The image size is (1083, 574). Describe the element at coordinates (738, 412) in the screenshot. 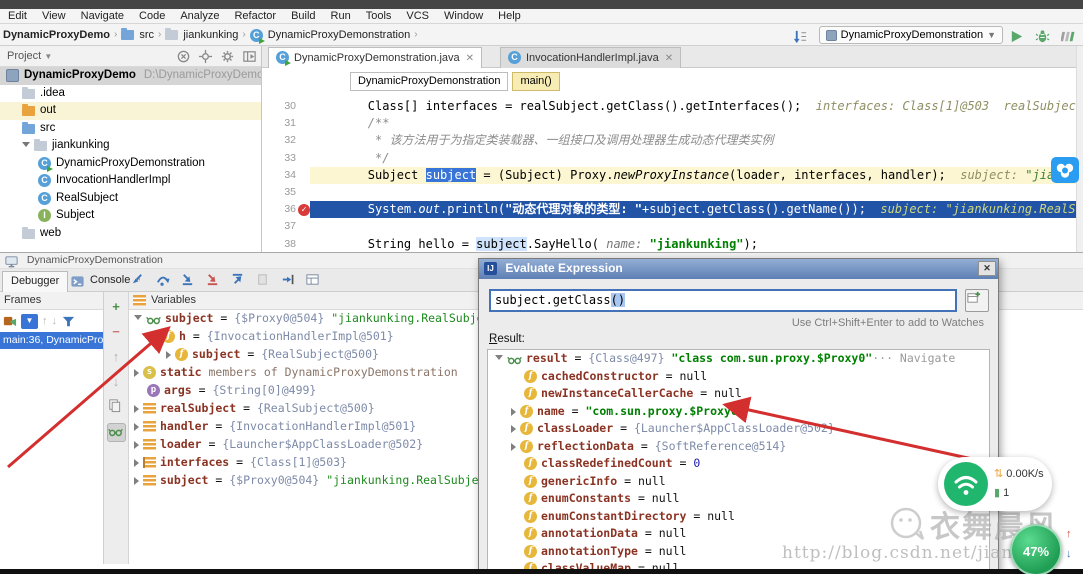

I see `result-row: f name = "com.sun.proxy.$Proxy0"` at that location.